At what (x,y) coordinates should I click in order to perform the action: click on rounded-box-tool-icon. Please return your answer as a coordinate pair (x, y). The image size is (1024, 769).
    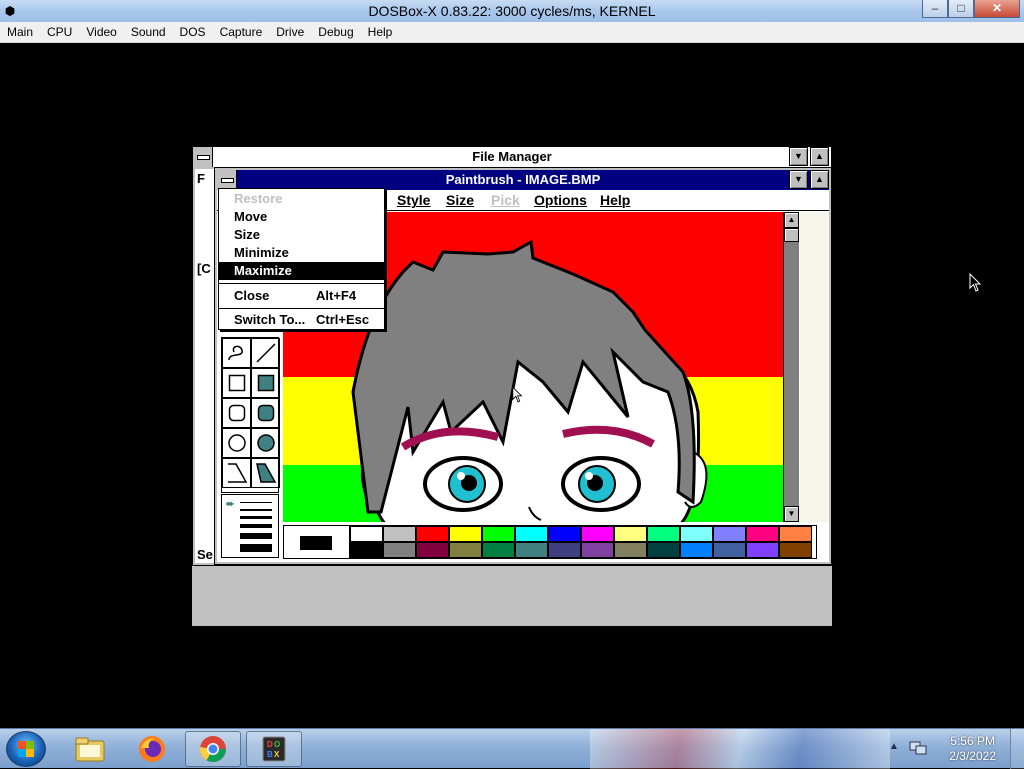
    Looking at the image, I should click on (236, 413).